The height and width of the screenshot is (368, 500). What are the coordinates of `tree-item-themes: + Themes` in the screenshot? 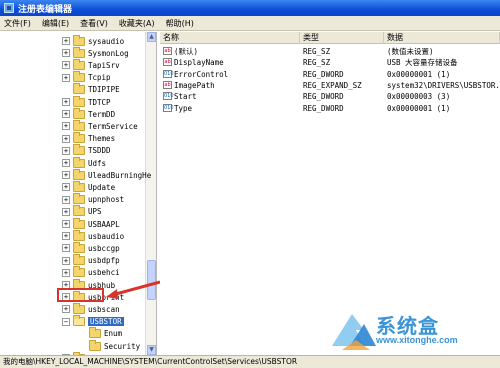 It's located at (109, 138).